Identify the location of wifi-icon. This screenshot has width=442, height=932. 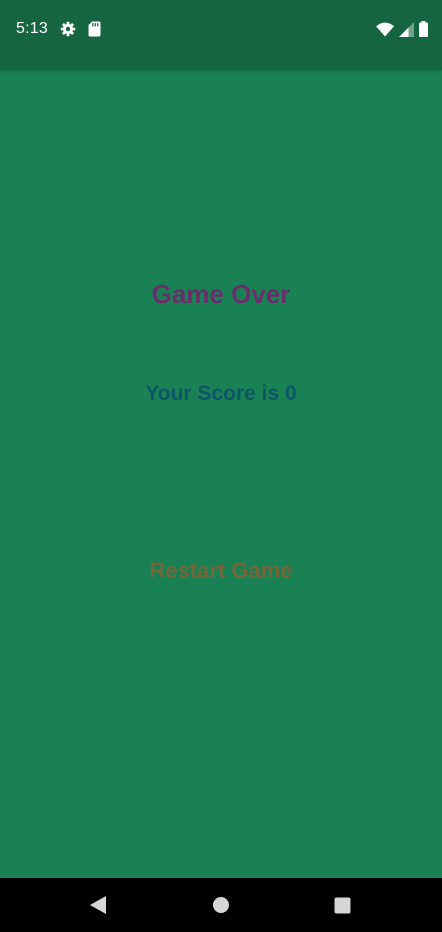
(385, 29).